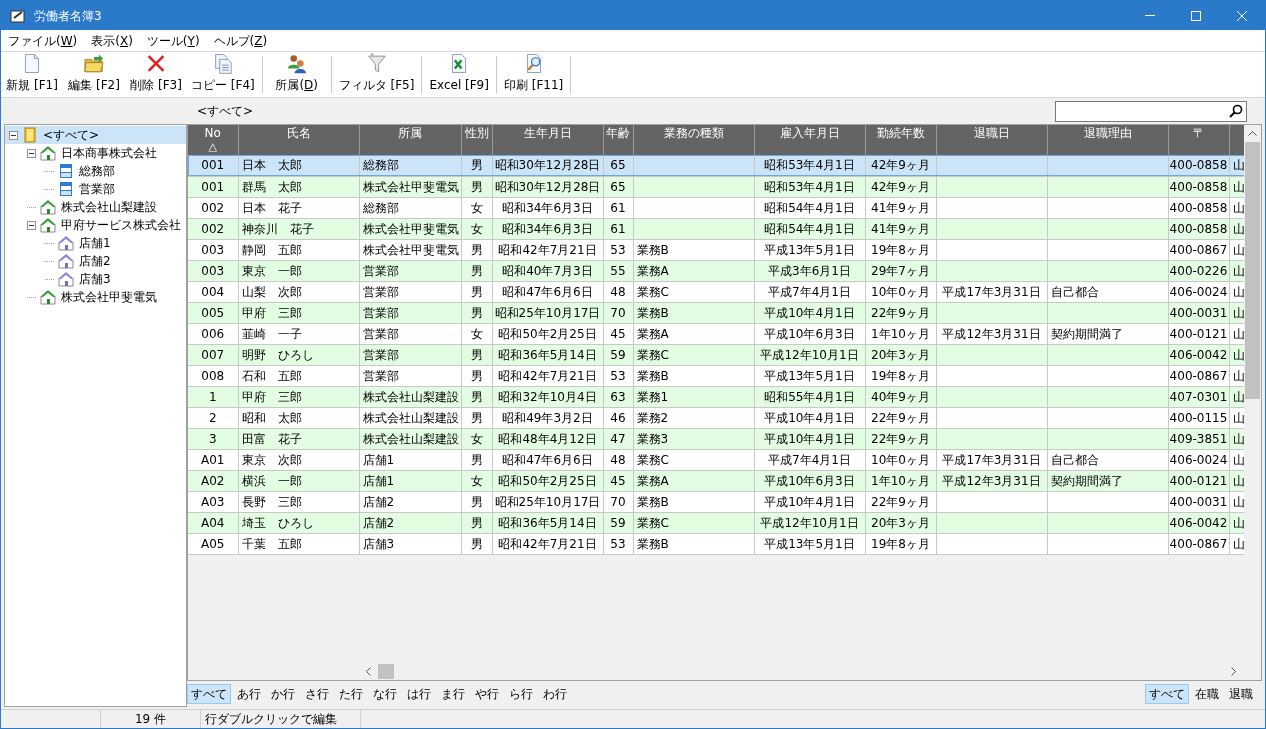 This screenshot has width=1266, height=729. What do you see at coordinates (223, 74) in the screenshot?
I see `toolbar-button: コピー [F4]` at bounding box center [223, 74].